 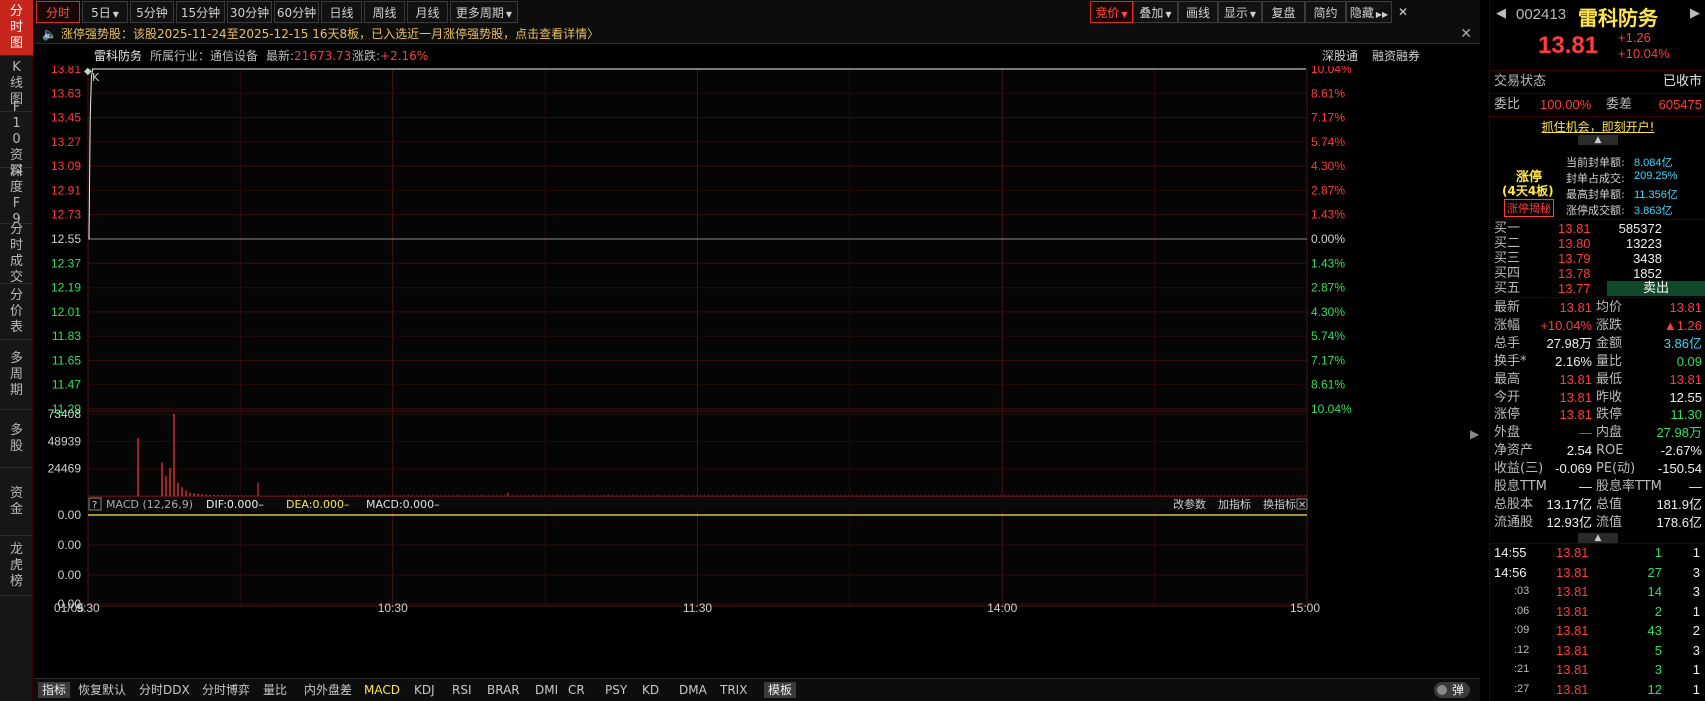 What do you see at coordinates (1510, 552) in the screenshot?
I see `tick-time: 14:55` at bounding box center [1510, 552].